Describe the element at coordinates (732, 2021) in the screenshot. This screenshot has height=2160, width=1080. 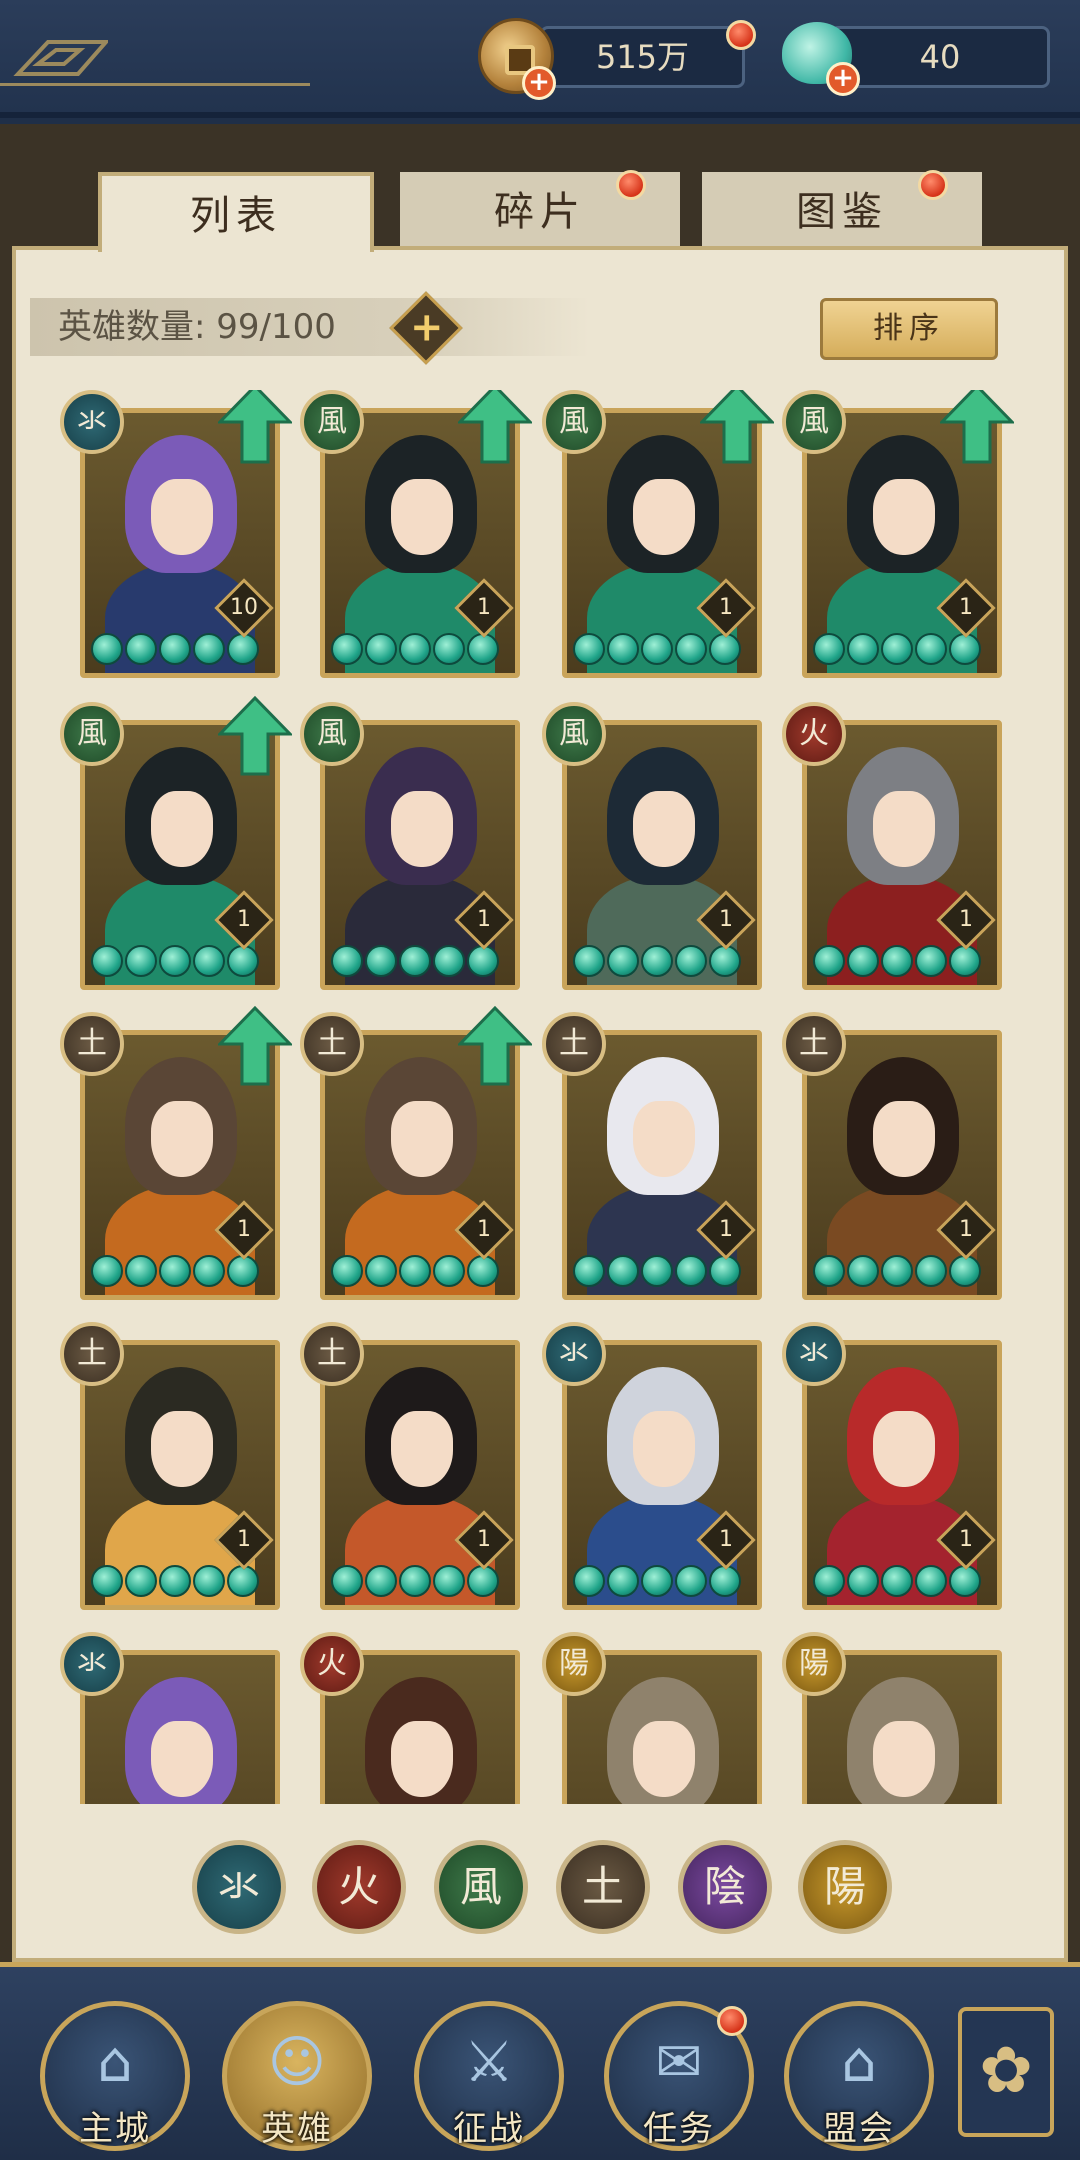
I see `nav-notify-dot` at that location.